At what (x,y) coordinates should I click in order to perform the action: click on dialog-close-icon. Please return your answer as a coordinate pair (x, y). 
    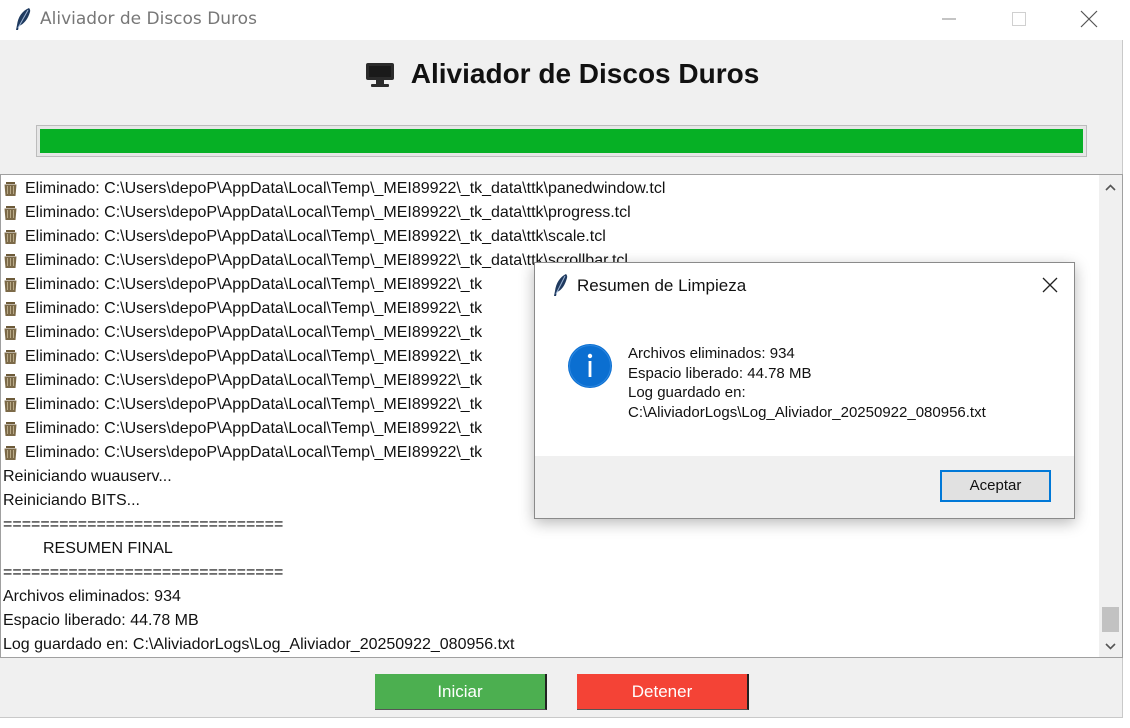
    Looking at the image, I should click on (1050, 286).